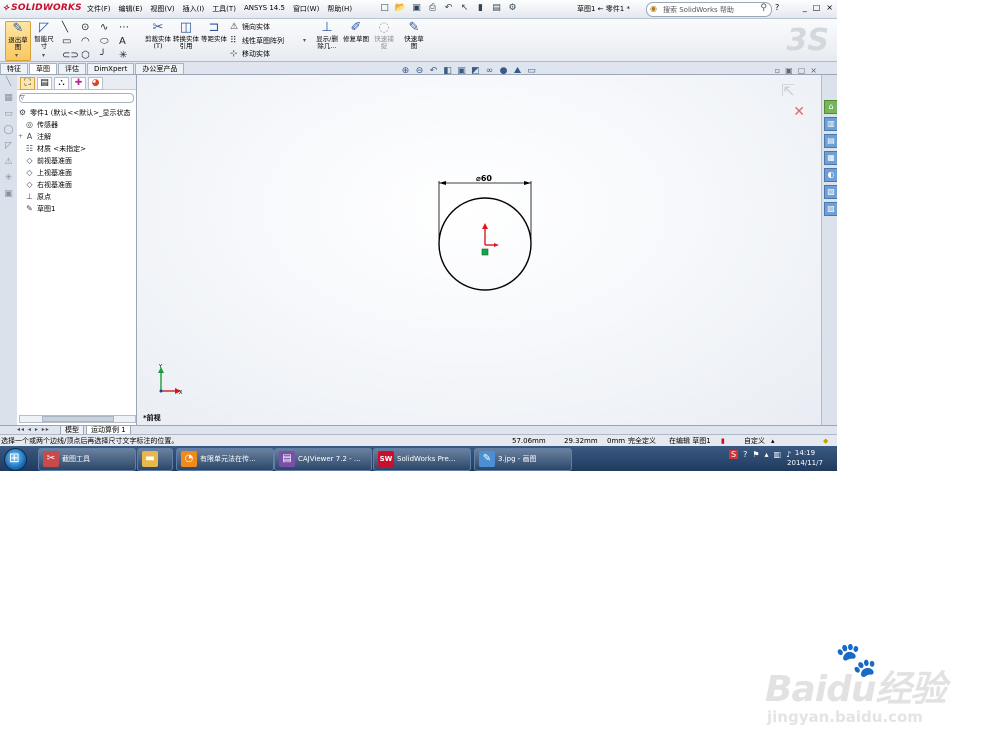  I want to click on linear-pattern-button: ⠿ 线性草图阵列, so click(257, 41).